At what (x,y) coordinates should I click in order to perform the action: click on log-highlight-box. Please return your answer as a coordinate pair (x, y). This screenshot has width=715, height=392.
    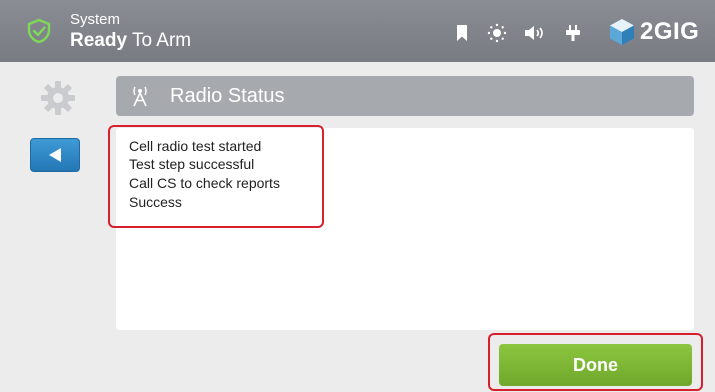
    Looking at the image, I should click on (216, 176).